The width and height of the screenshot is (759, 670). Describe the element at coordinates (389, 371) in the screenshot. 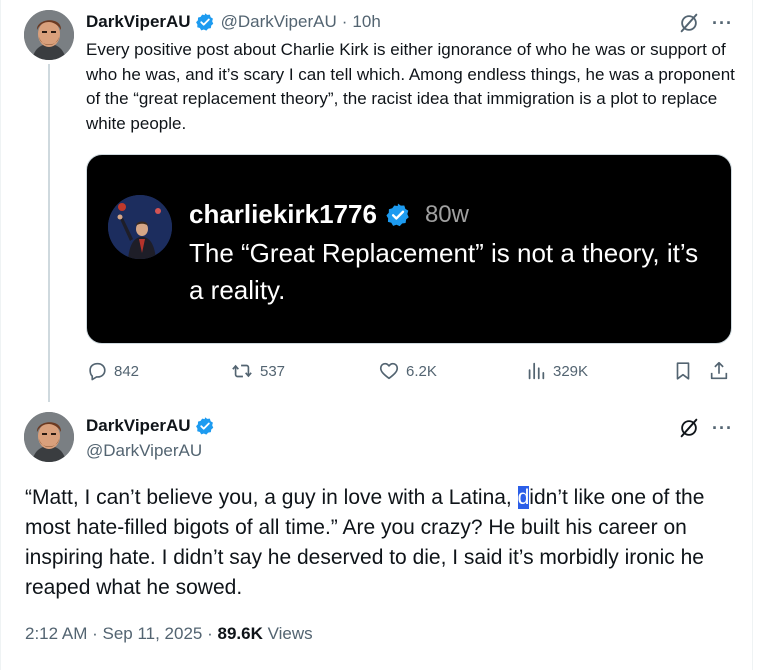

I see `like-icon` at that location.